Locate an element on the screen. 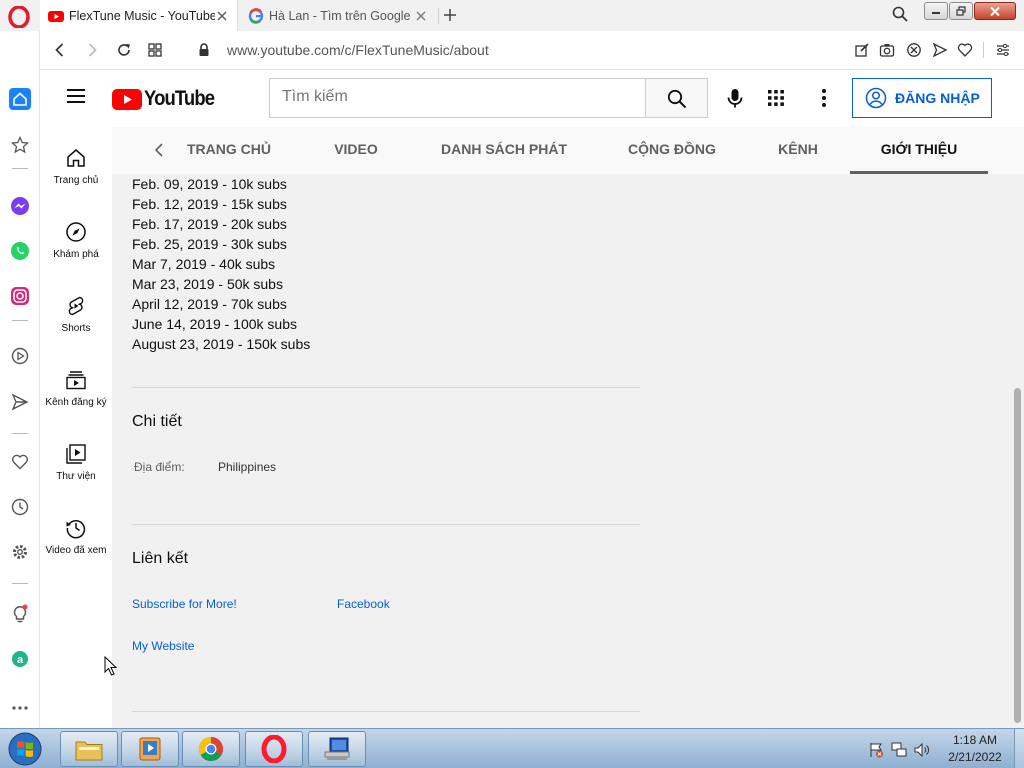  search-button is located at coordinates (676, 98).